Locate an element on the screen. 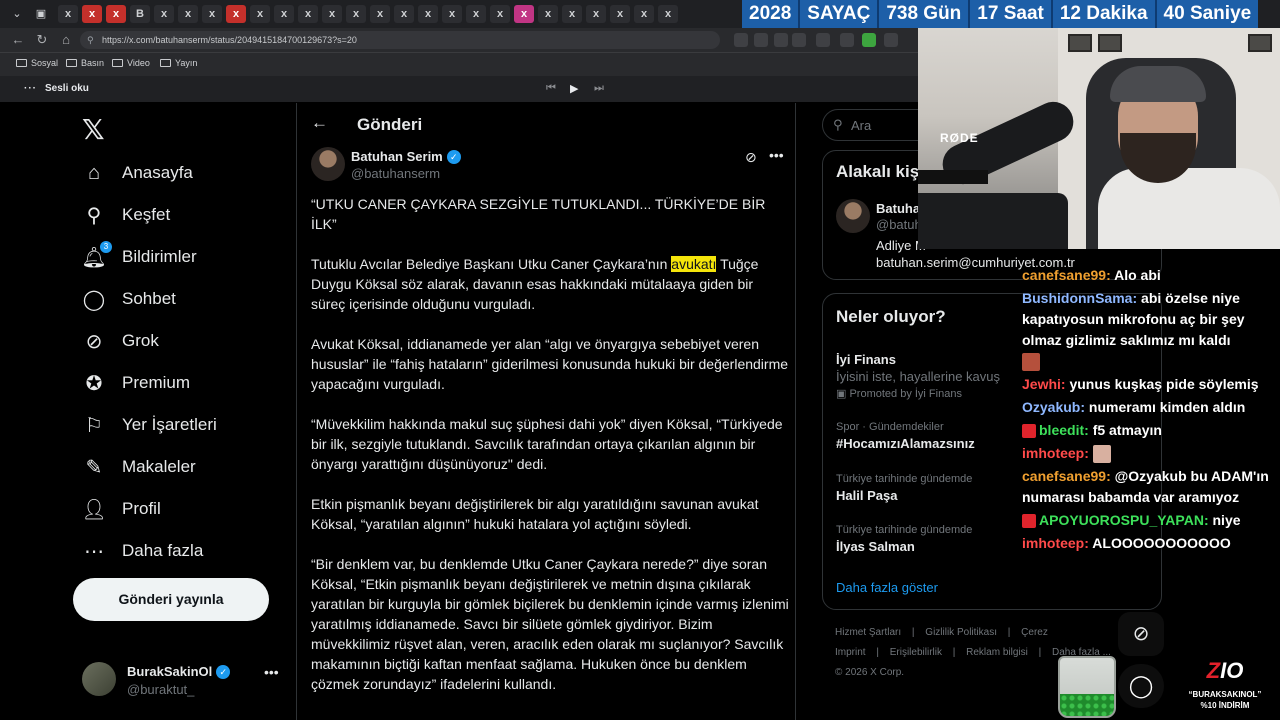 Image resolution: width=1280 pixels, height=720 pixels. next-icon: ⏭ is located at coordinates (599, 88).